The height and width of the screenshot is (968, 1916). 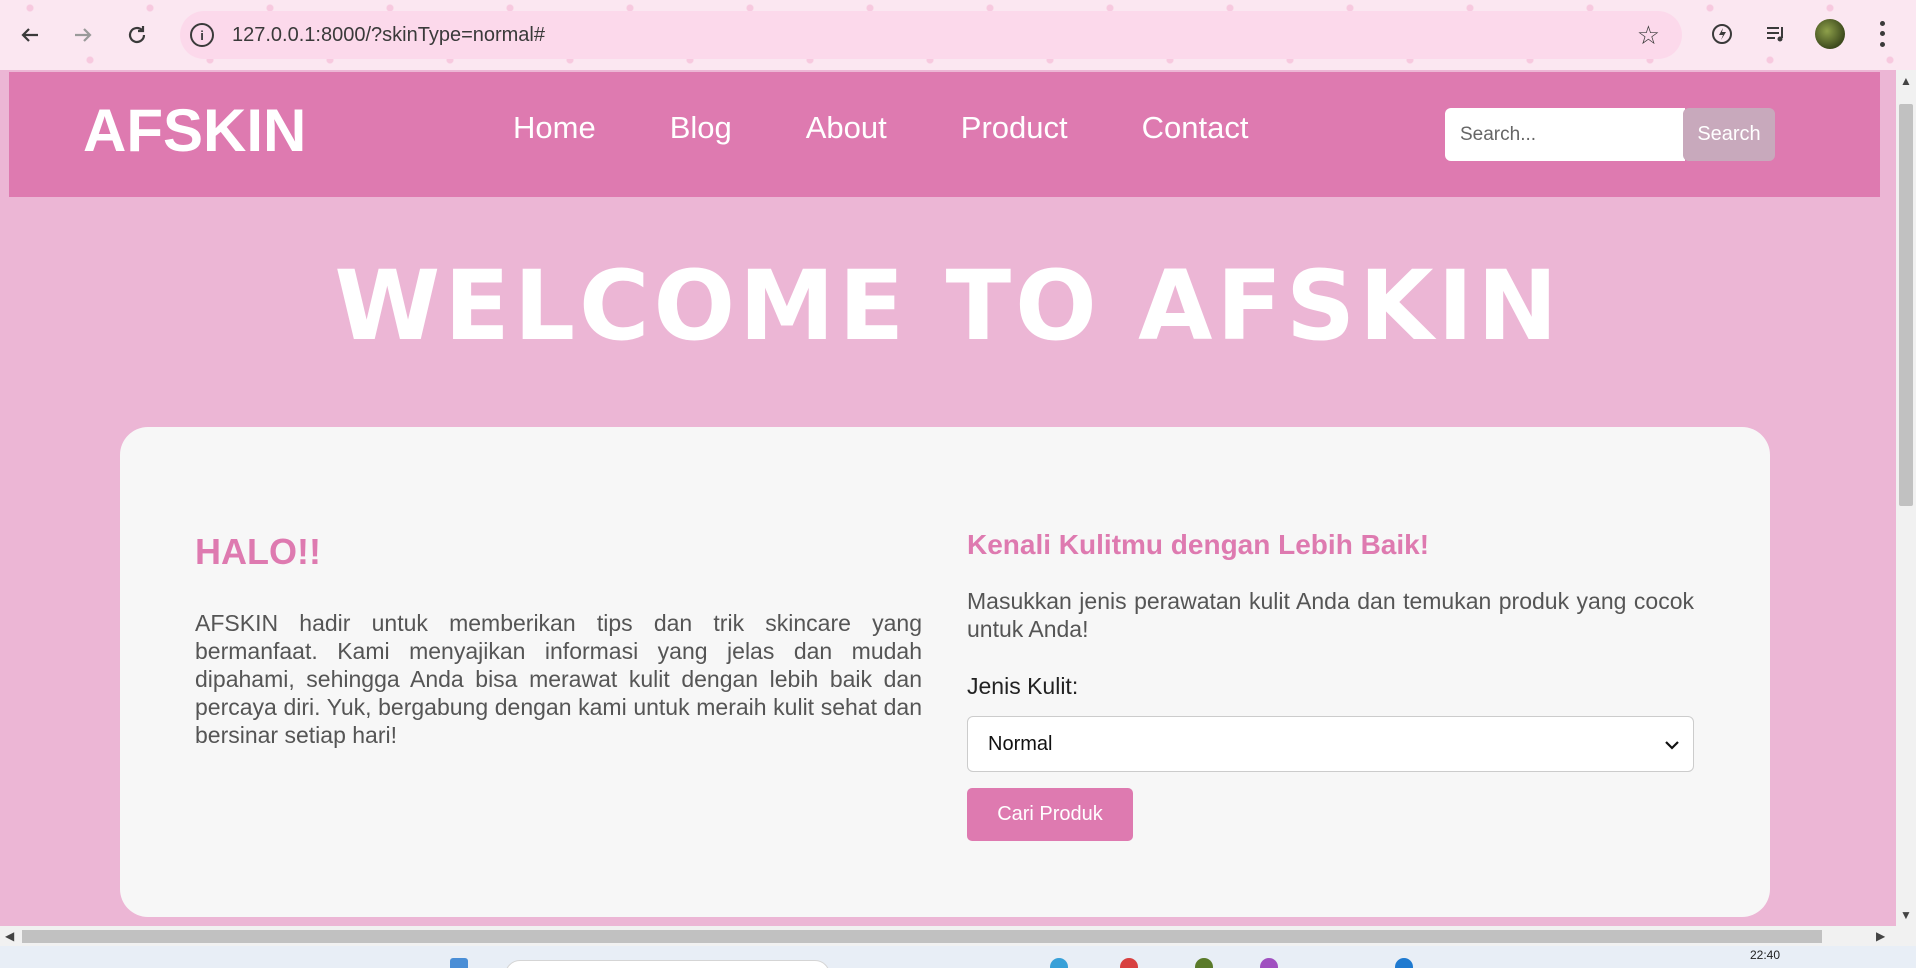 I want to click on skin-type-select: Normal, so click(x=1330, y=744).